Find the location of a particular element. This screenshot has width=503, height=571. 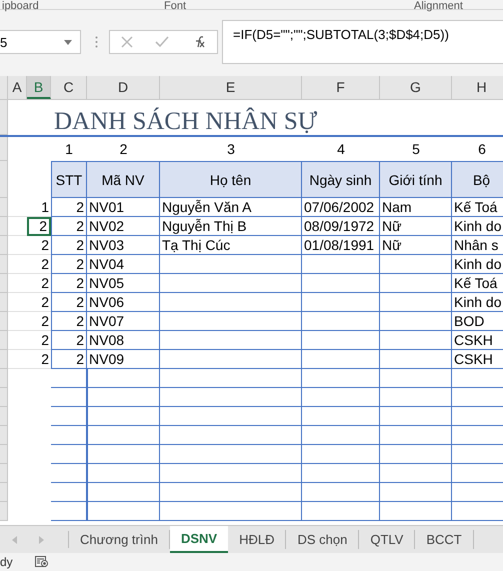

table-cell: BOD is located at coordinates (477, 321).